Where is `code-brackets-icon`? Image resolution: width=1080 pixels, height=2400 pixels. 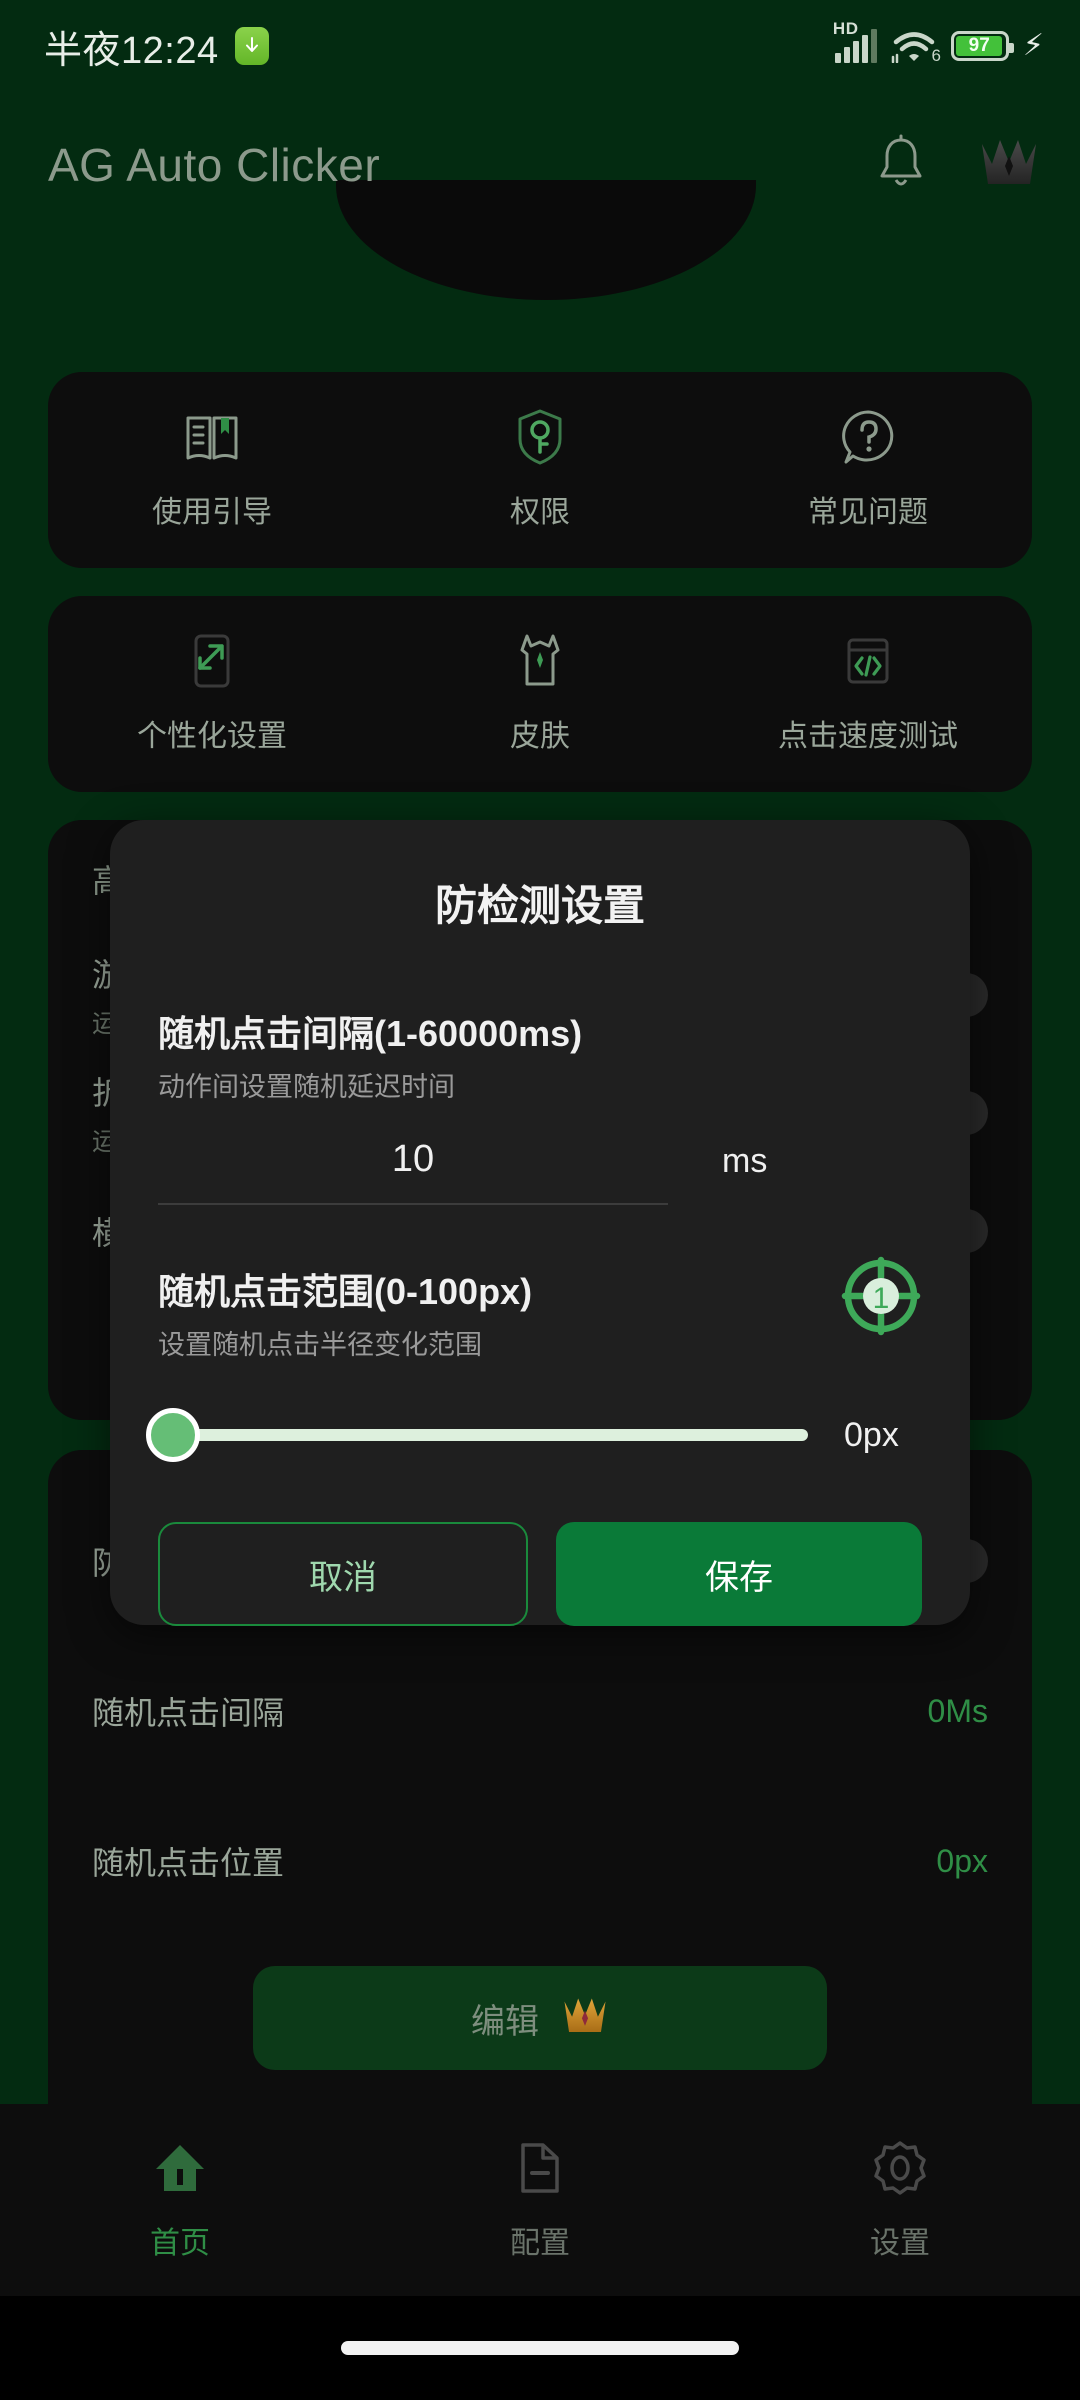
code-brackets-icon is located at coordinates (868, 661).